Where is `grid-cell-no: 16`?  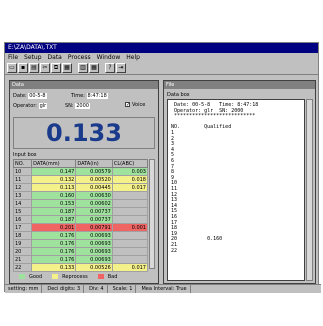
grid-cell-no: 16 is located at coordinates (22, 219).